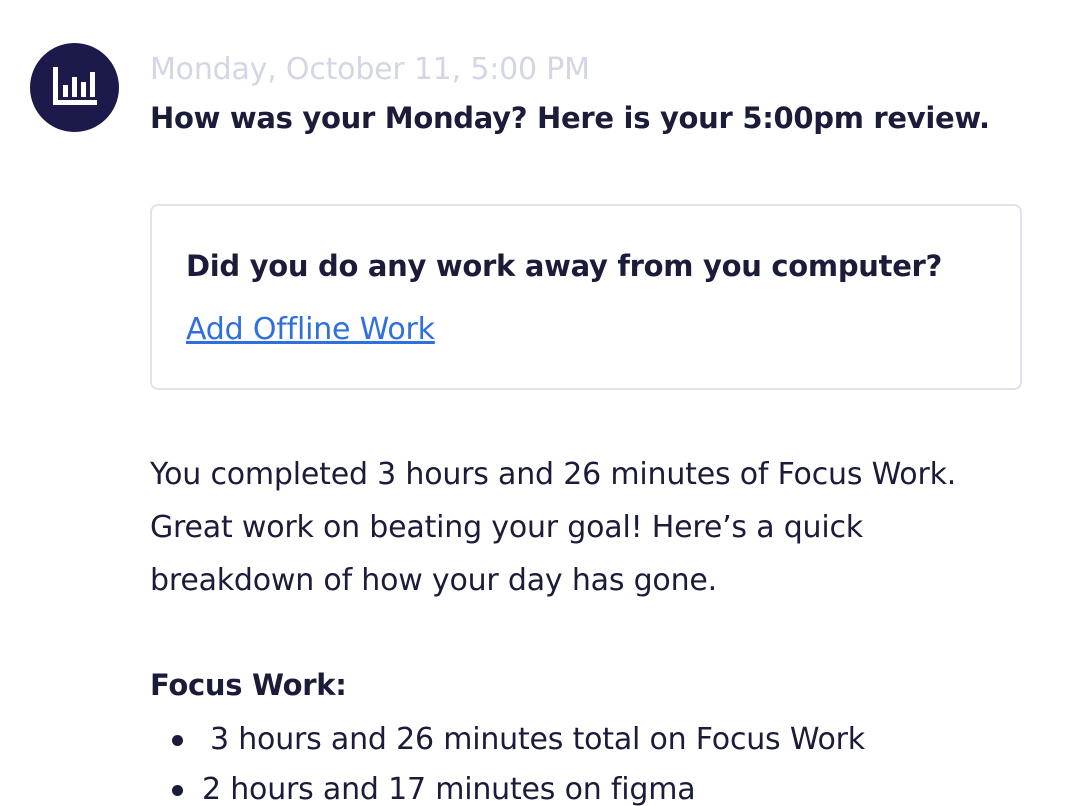 The width and height of the screenshot is (1068, 806). I want to click on bar-chart-icon, so click(75, 86).